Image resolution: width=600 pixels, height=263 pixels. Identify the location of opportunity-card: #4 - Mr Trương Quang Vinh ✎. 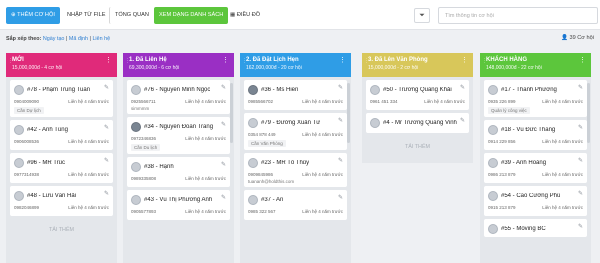
(417, 123).